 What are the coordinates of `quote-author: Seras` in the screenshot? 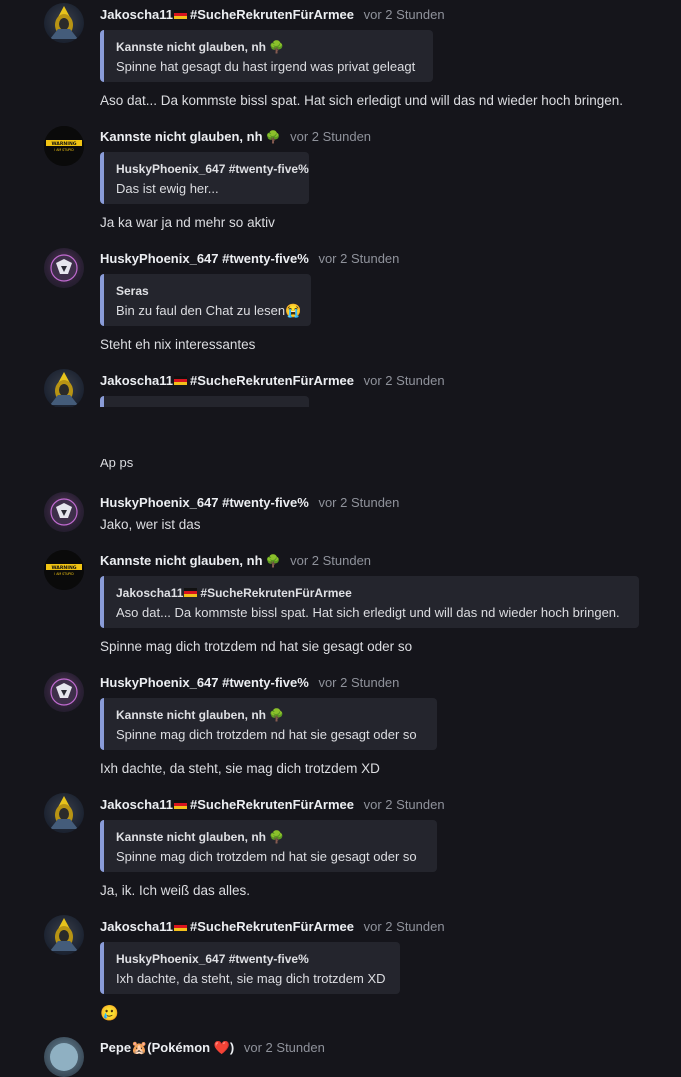 It's located at (132, 291).